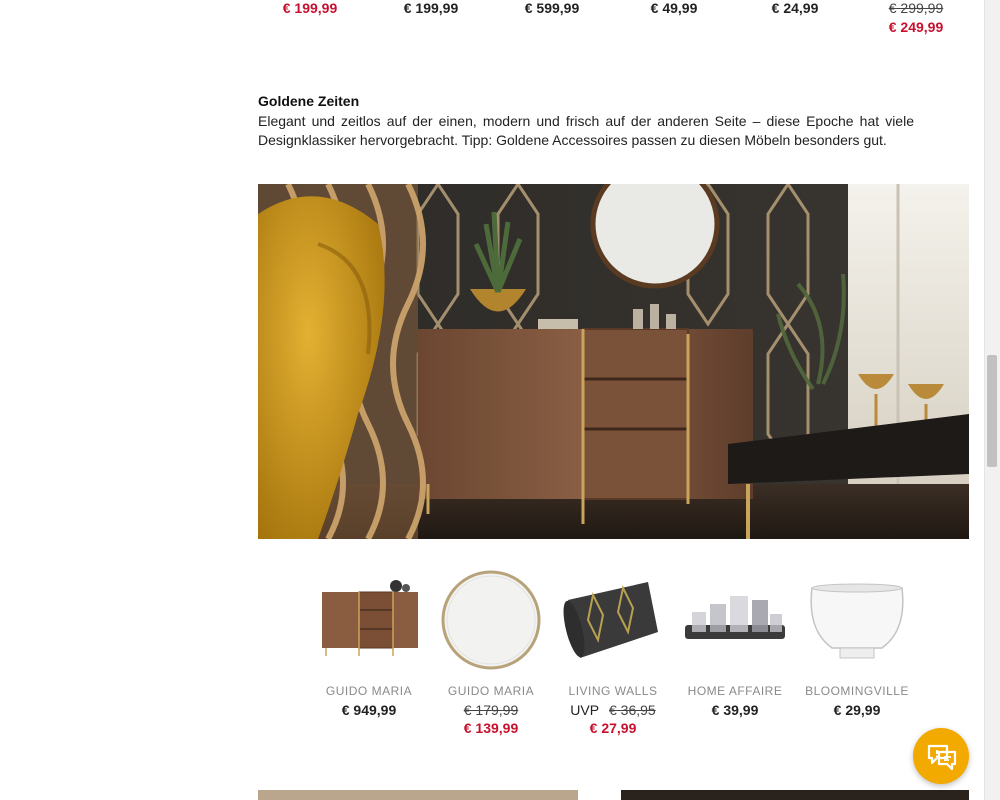 The image size is (1000, 800). I want to click on price: € 599,99, so click(552, 8).